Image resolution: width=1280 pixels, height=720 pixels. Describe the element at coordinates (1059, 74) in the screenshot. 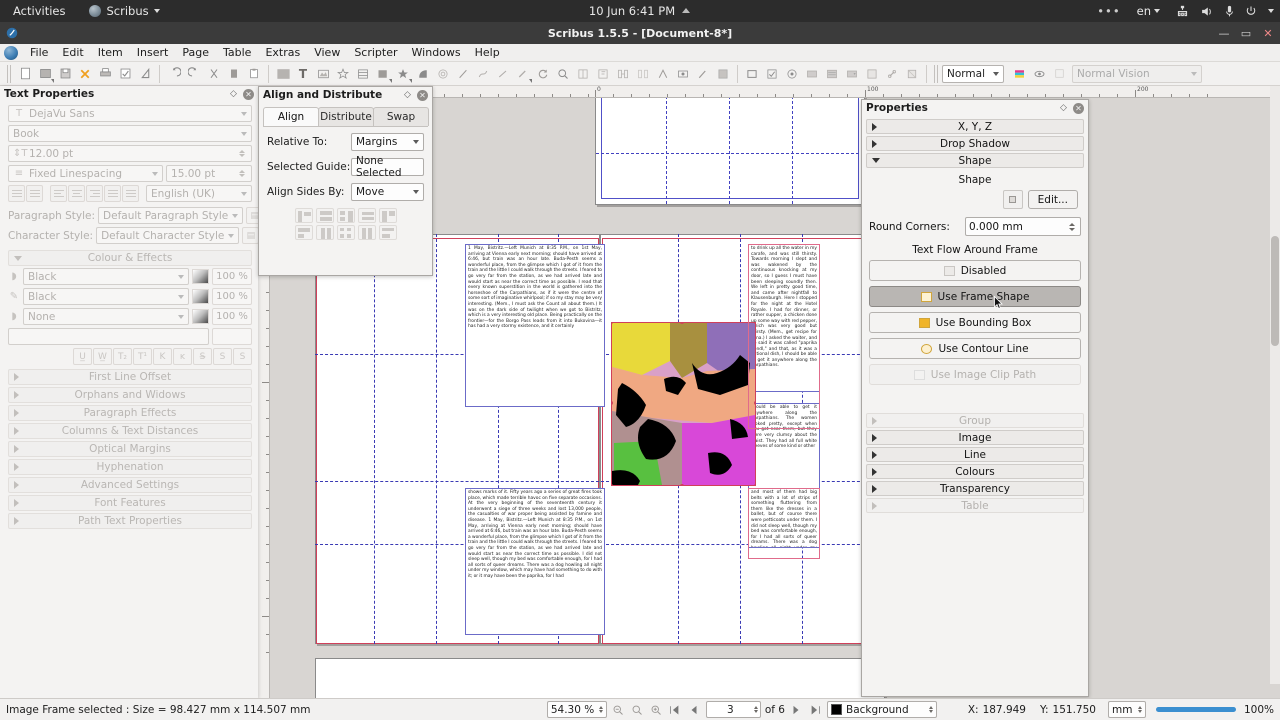

I see `vision-checkbox-icon` at that location.